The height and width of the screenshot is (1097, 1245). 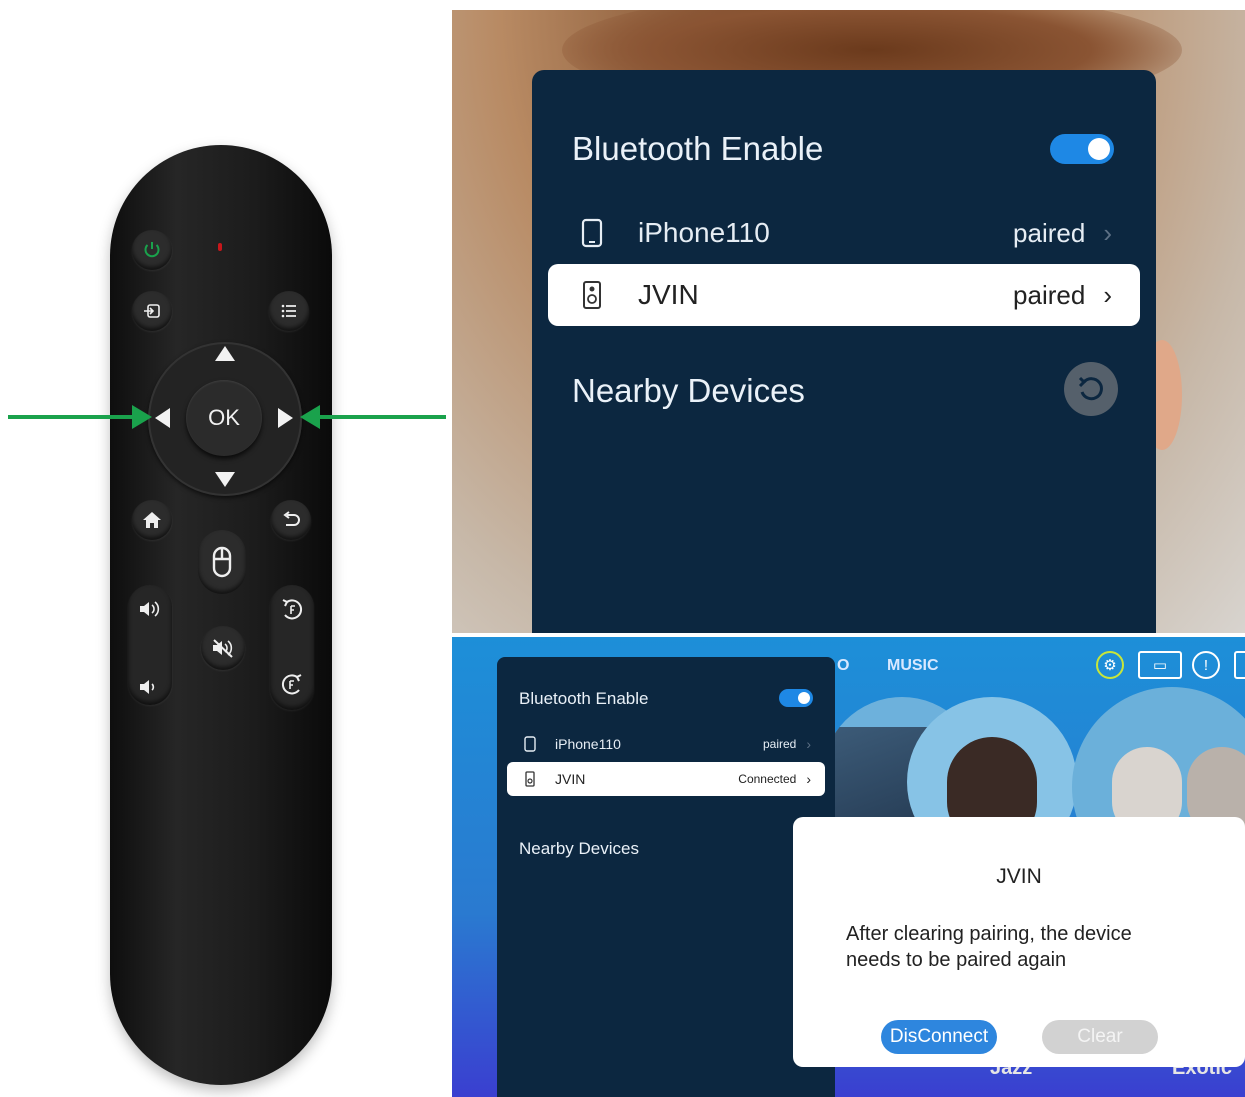 What do you see at coordinates (225, 479) in the screenshot?
I see `down-arrow-icon` at bounding box center [225, 479].